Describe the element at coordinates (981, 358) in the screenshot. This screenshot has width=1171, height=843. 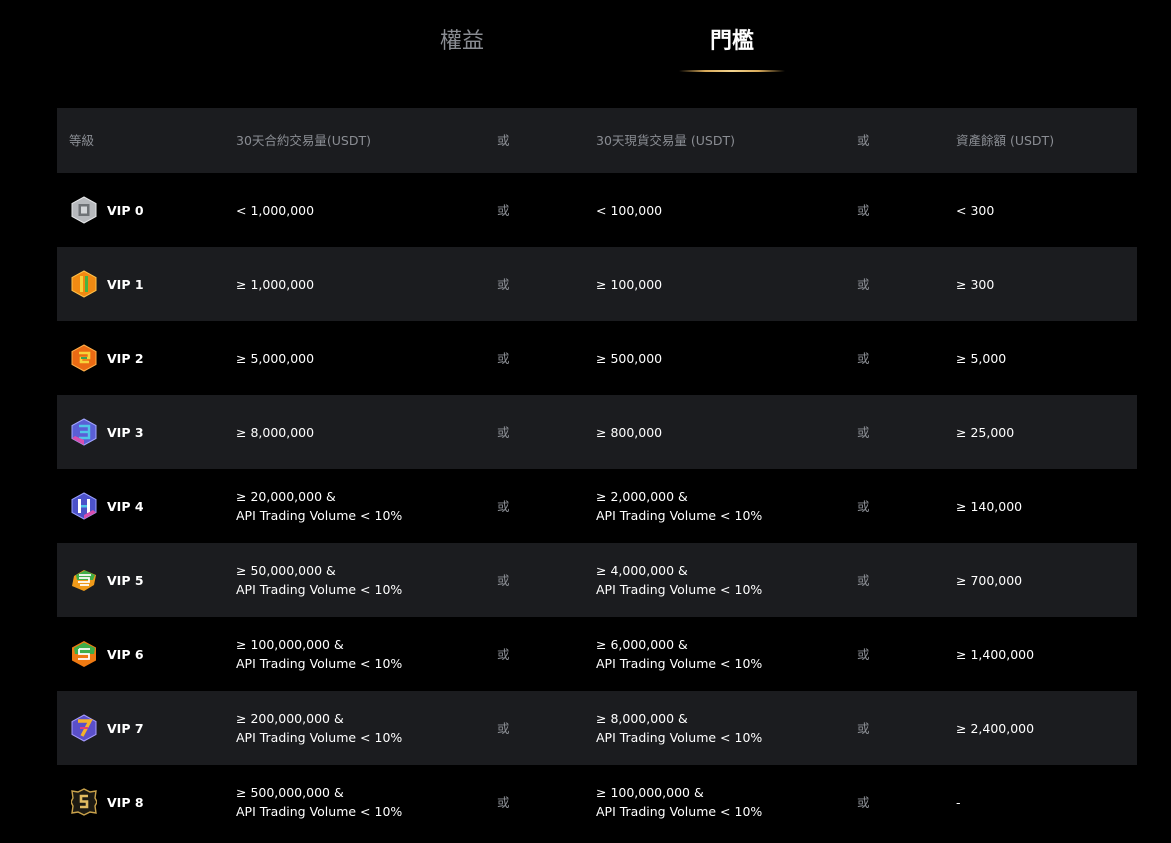
I see `asset-balance-cell: ≥ 5,000` at that location.